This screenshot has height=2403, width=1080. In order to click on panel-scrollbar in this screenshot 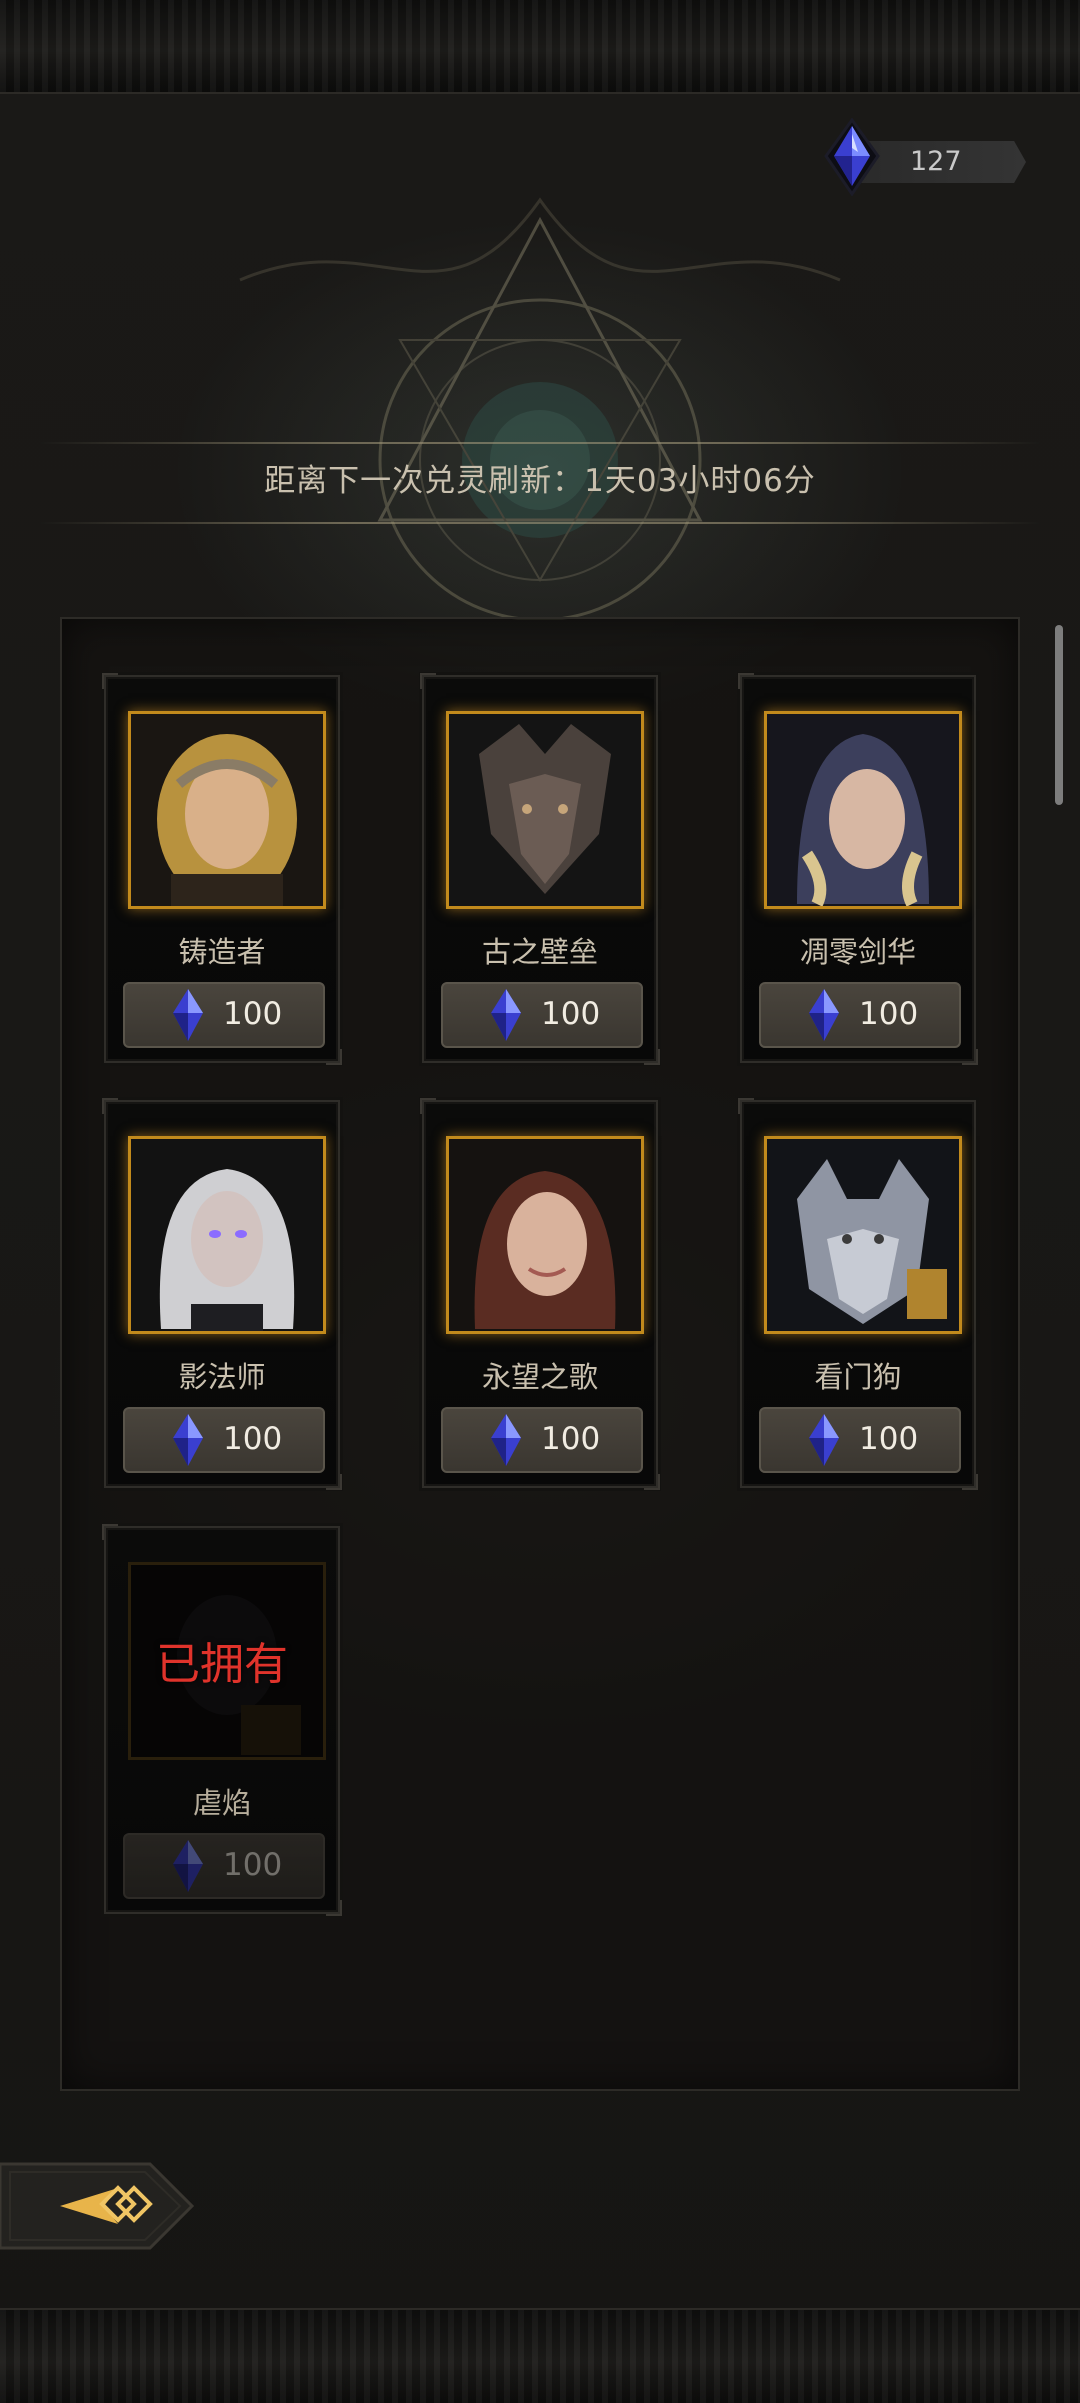, I will do `click(1059, 715)`.